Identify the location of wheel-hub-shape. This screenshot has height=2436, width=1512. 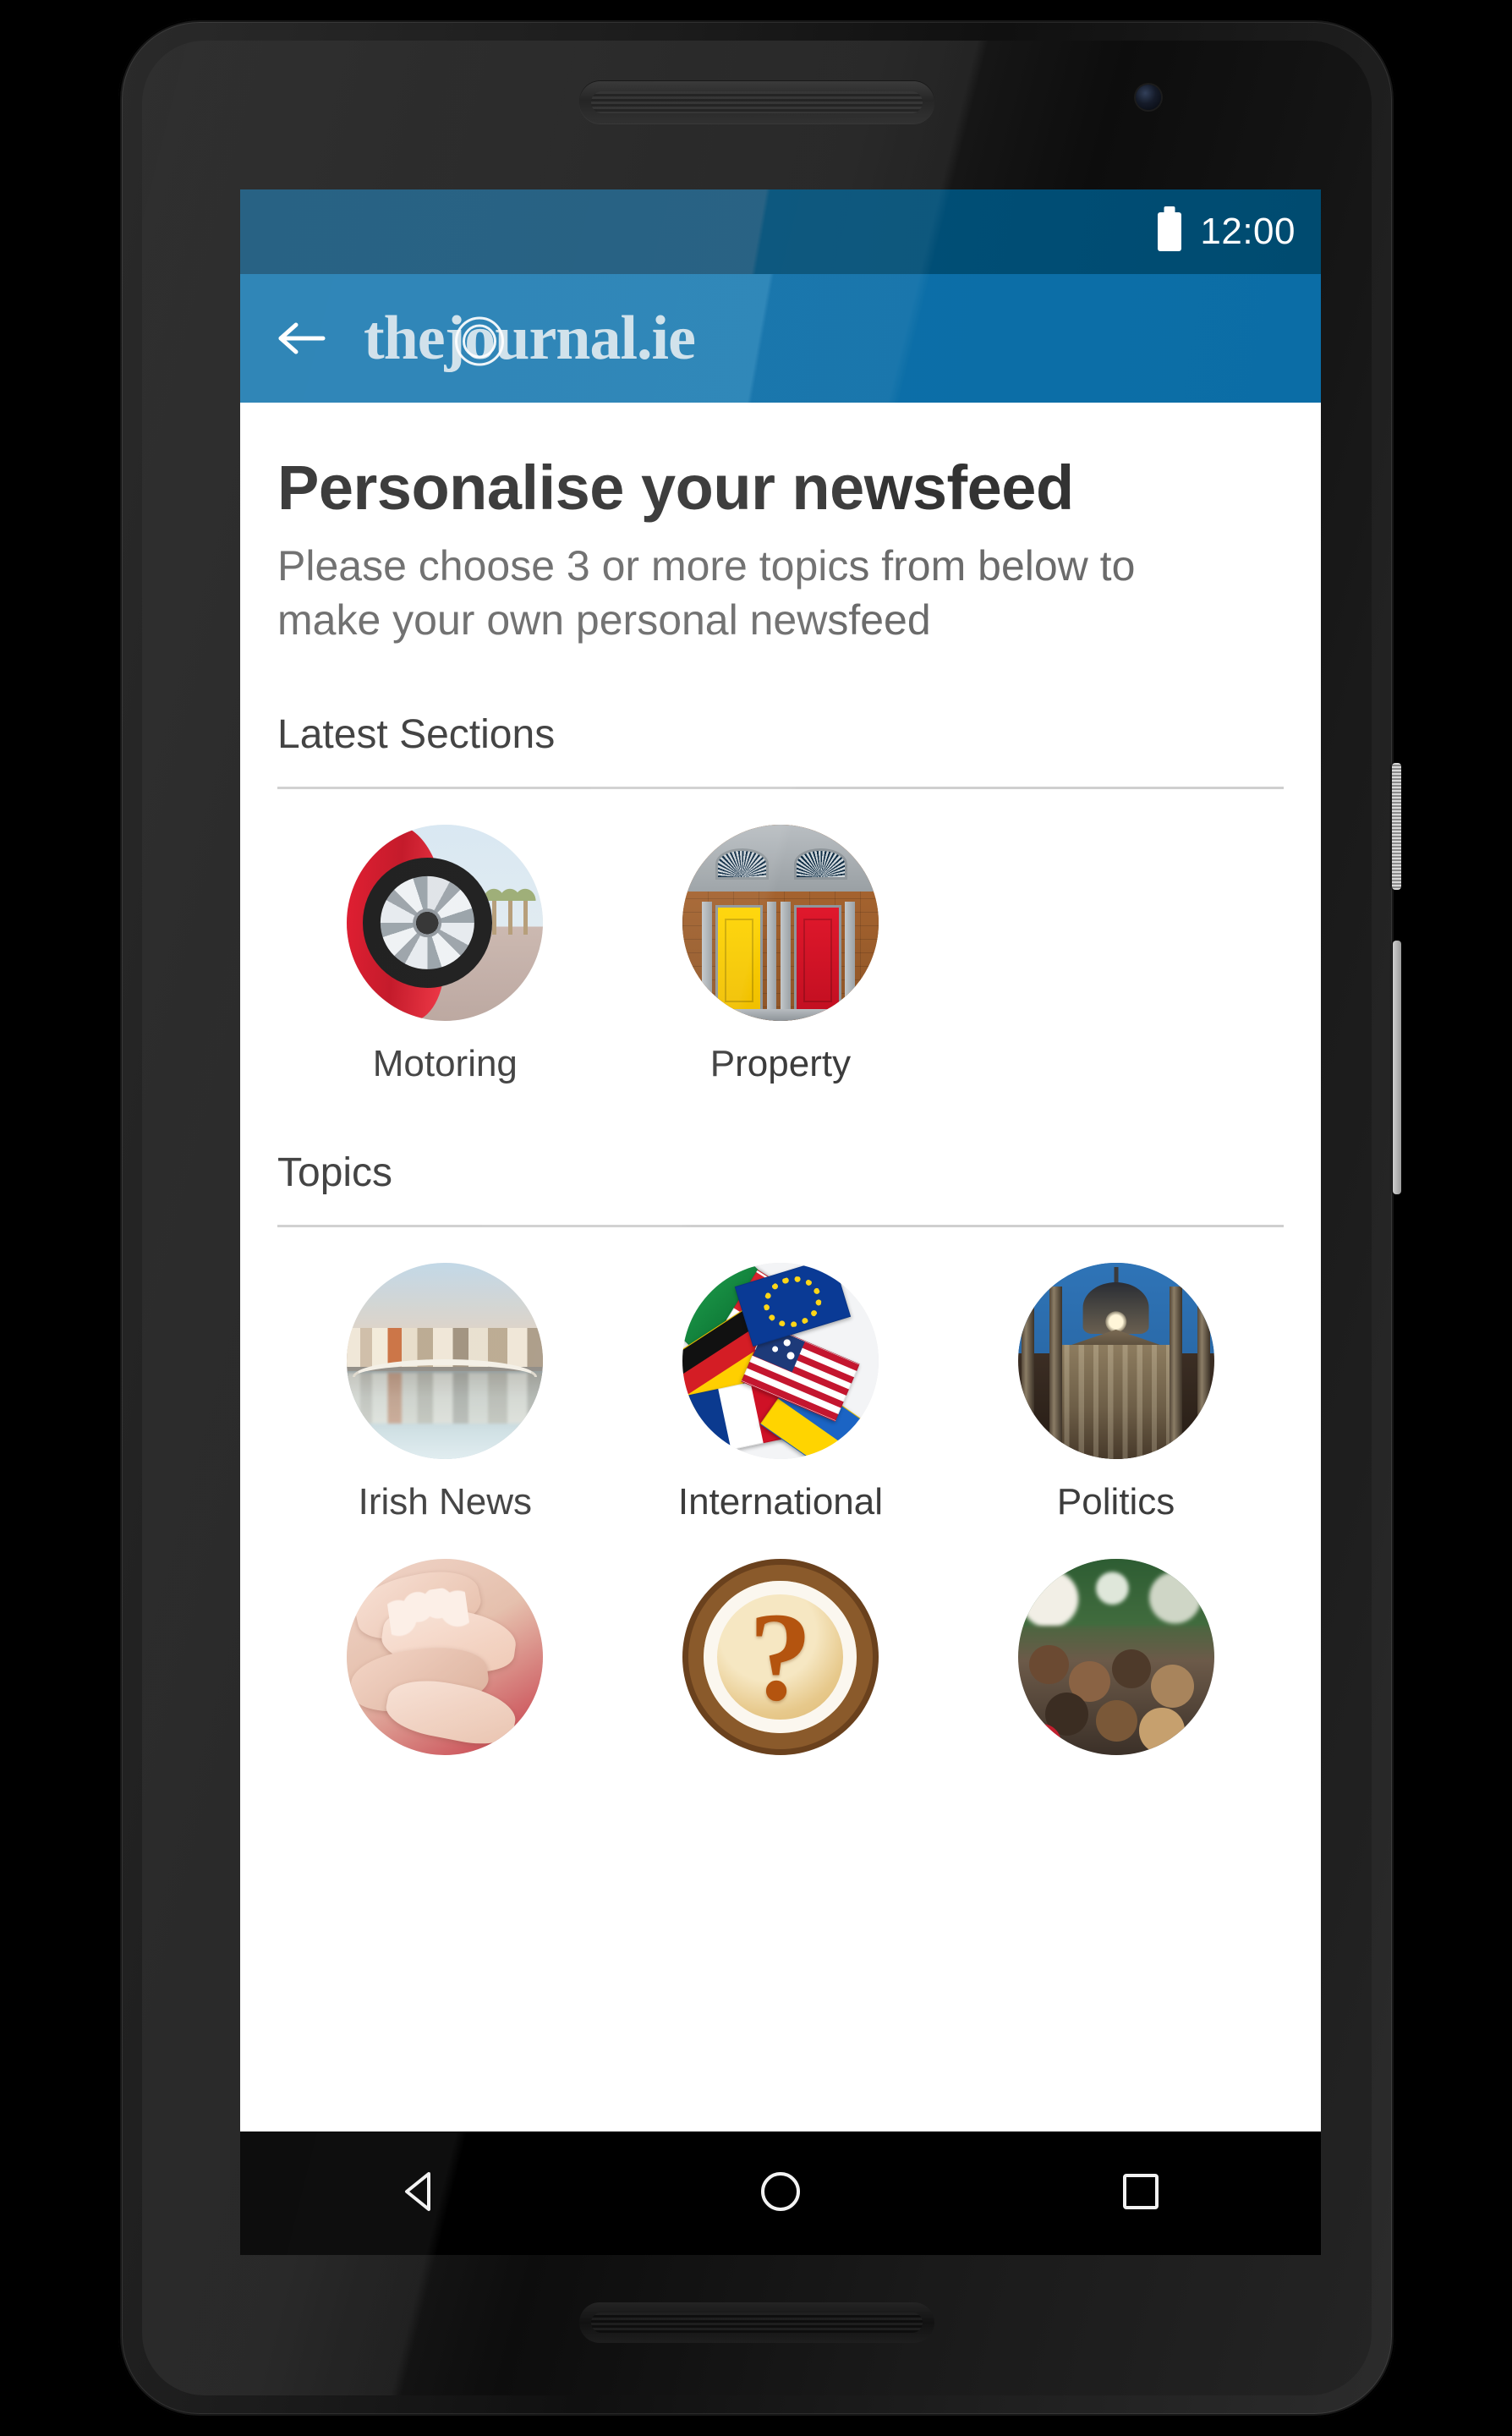
(427, 923).